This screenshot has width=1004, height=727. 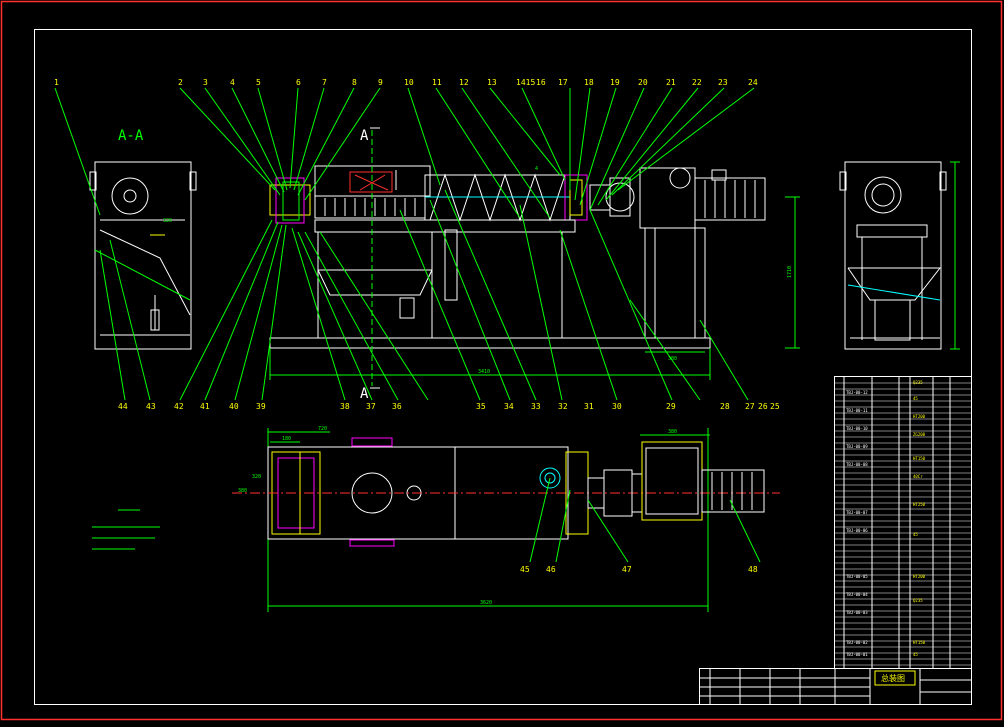 I want to click on svg-text: 320, so click(x=167, y=221).